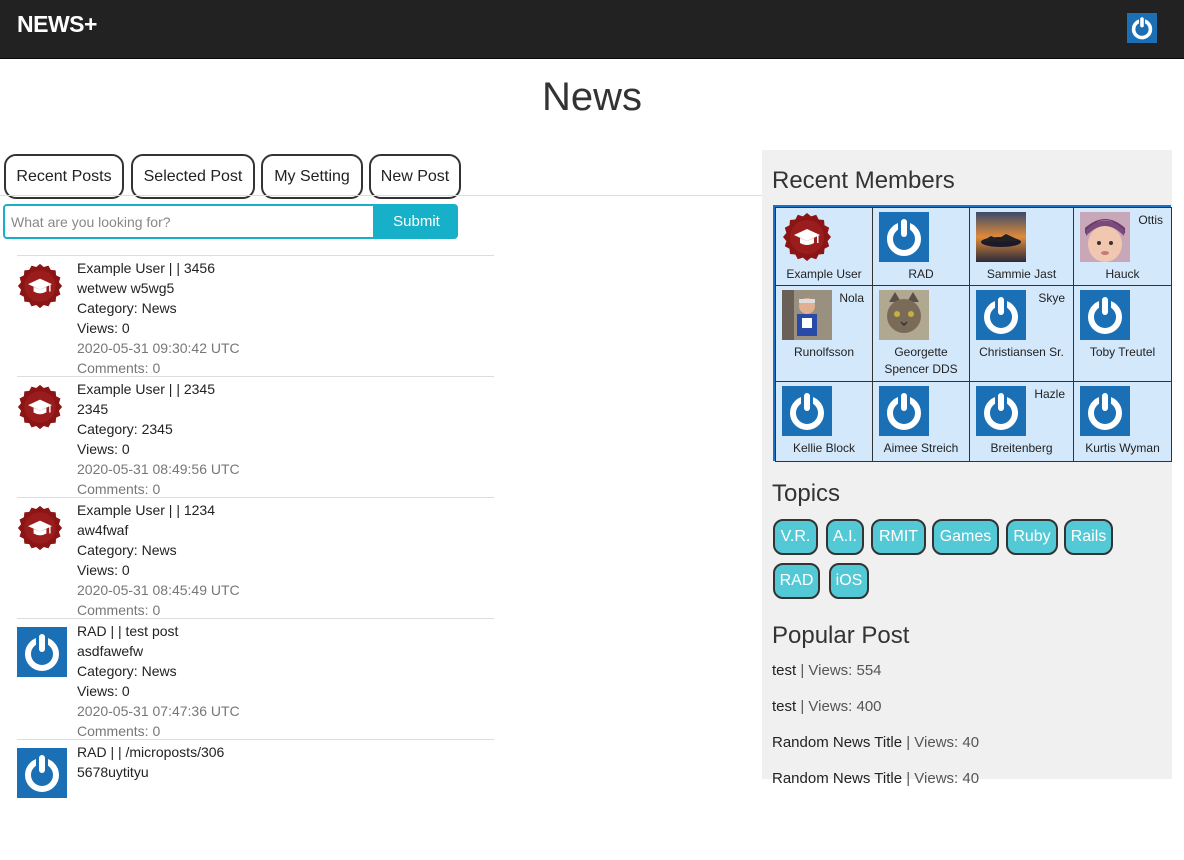  I want to click on member-card: Toby Treutel, so click(1122, 333).